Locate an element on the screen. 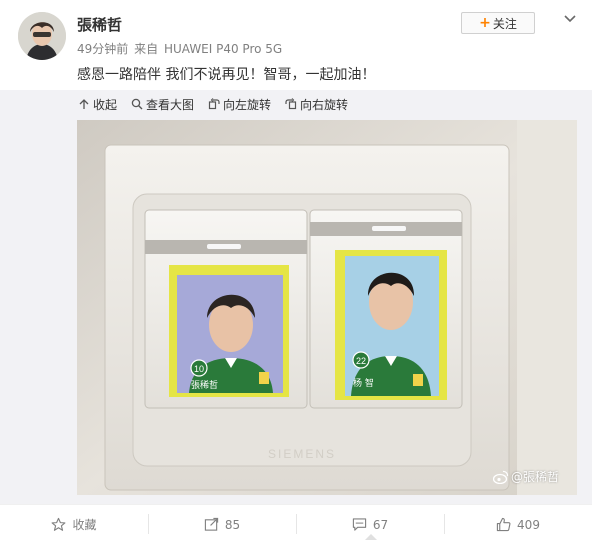  view-large-label: 查看大图 is located at coordinates (170, 104).